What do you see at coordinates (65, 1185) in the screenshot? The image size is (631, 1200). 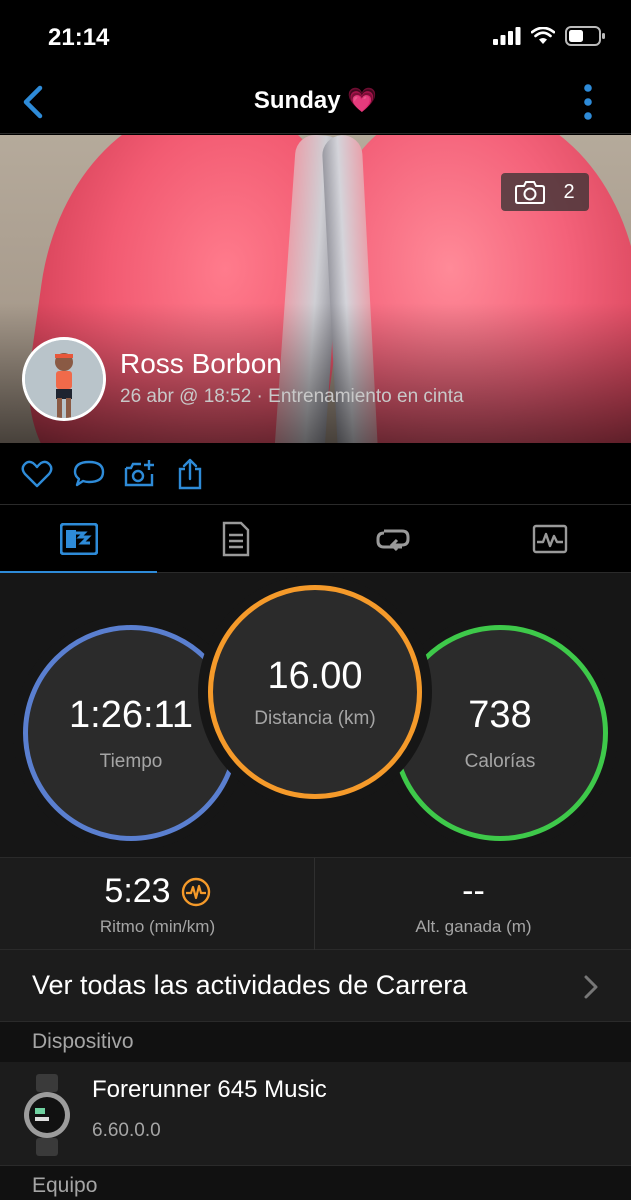 I see `equipment-section-title: Equipo` at bounding box center [65, 1185].